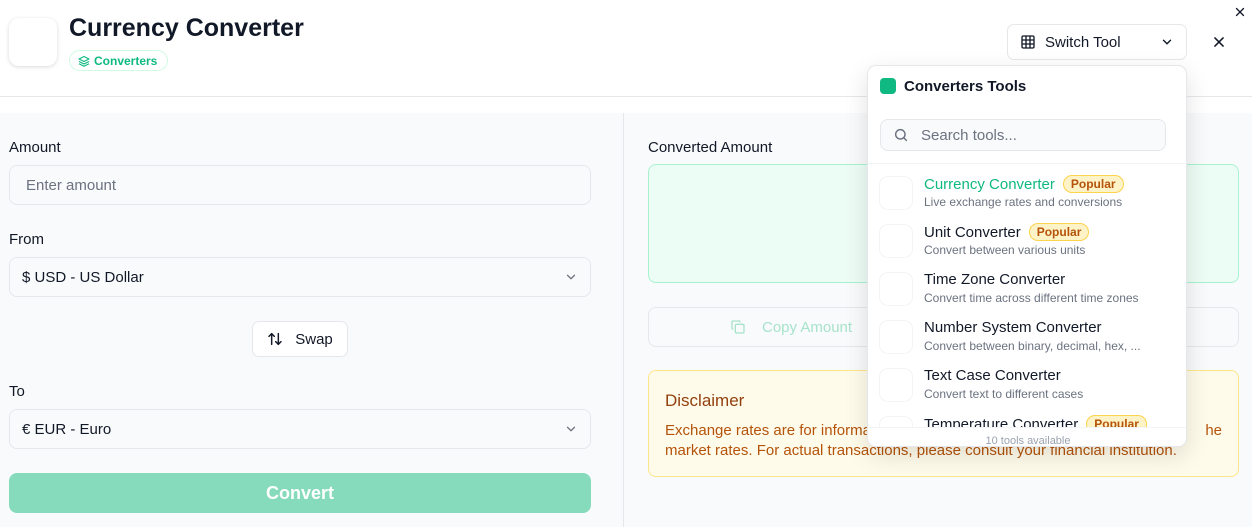  Describe the element at coordinates (1031, 298) in the screenshot. I see `tool-description: Convert time across different time zones` at that location.